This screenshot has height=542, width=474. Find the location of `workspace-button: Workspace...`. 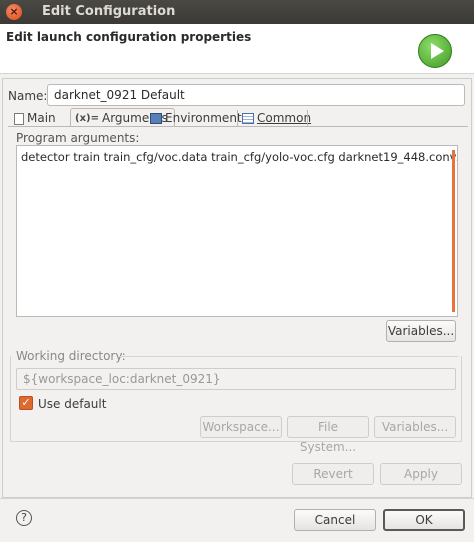

workspace-button: Workspace... is located at coordinates (241, 427).